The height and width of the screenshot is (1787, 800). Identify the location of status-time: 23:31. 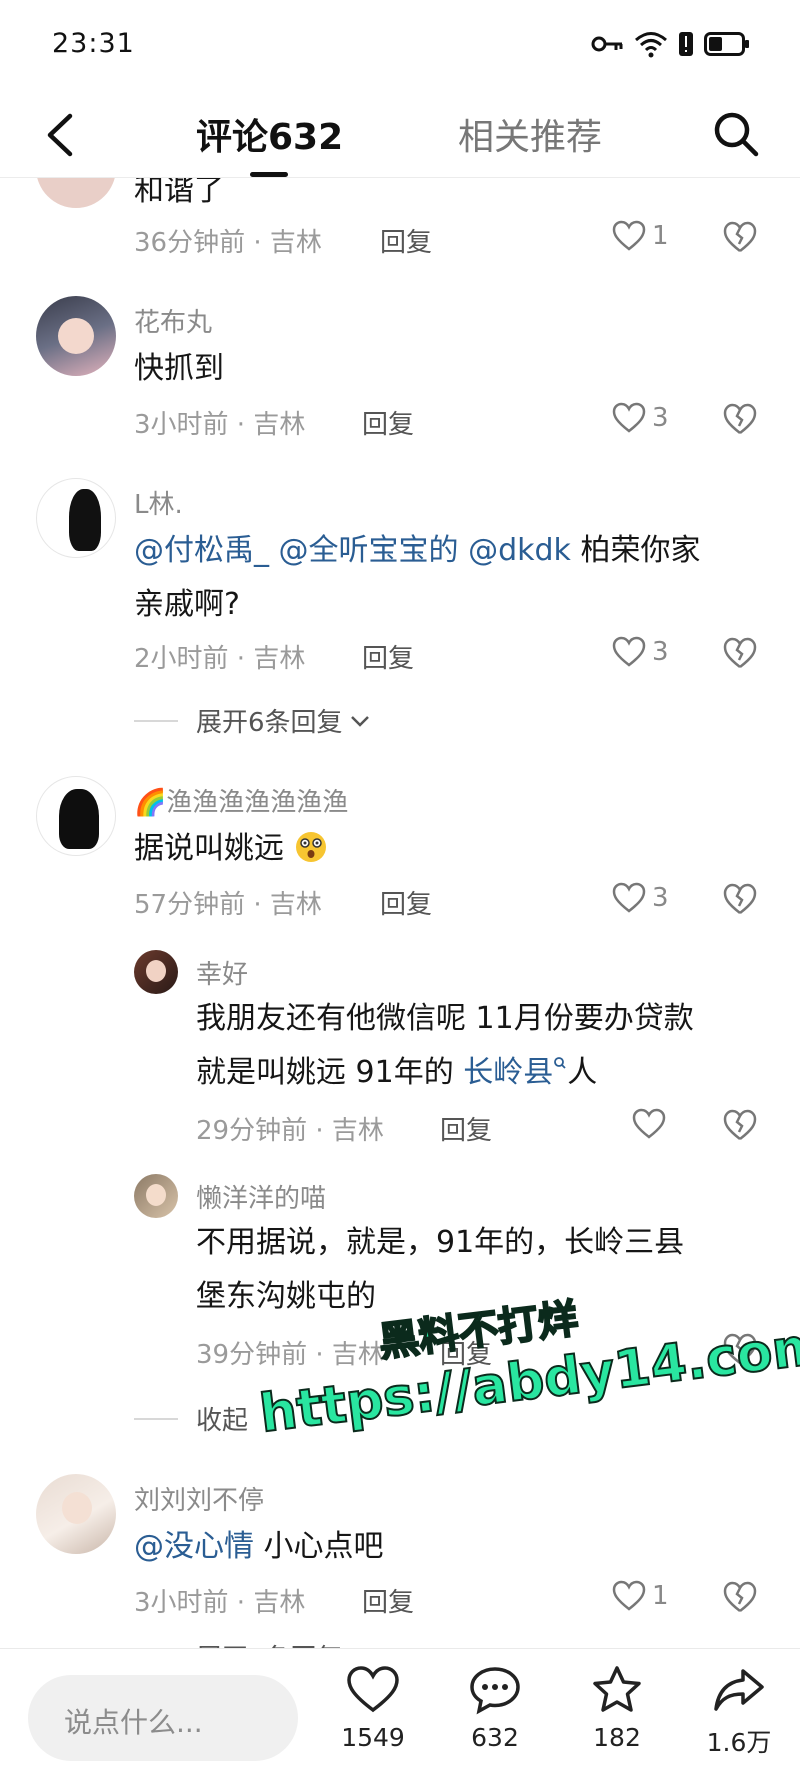
(93, 43).